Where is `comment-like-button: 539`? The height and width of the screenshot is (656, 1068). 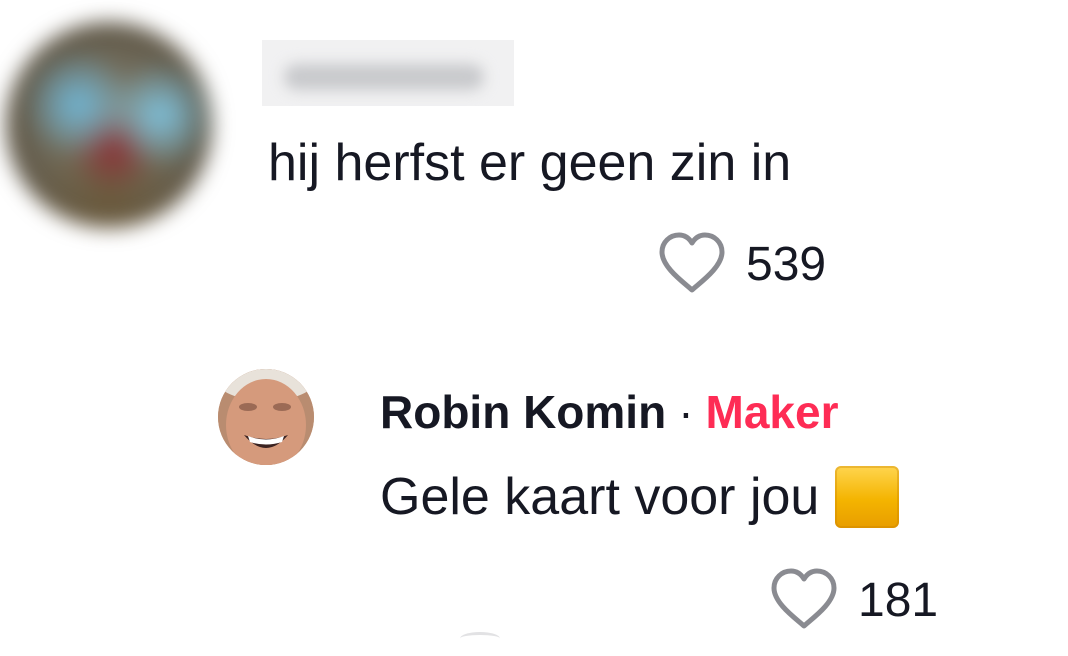
comment-like-button: 539 is located at coordinates (741, 265).